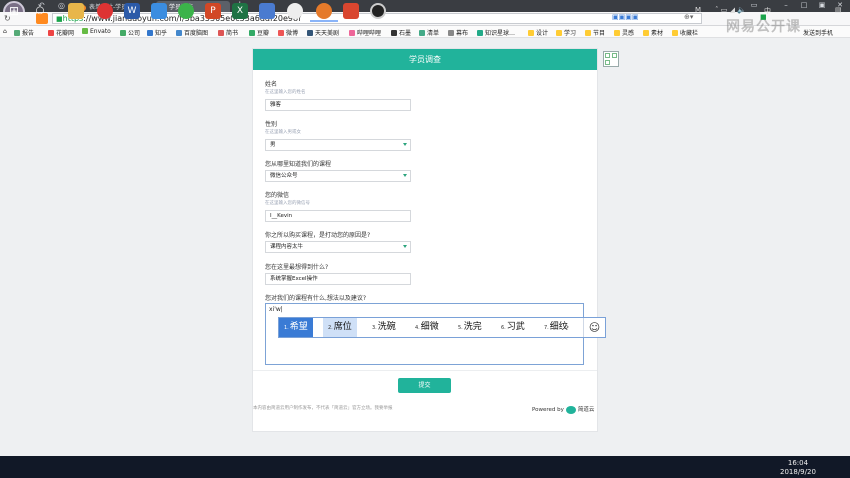 Image resolution: width=850 pixels, height=478 pixels. I want to click on active-app-indicator, so click(324, 21).